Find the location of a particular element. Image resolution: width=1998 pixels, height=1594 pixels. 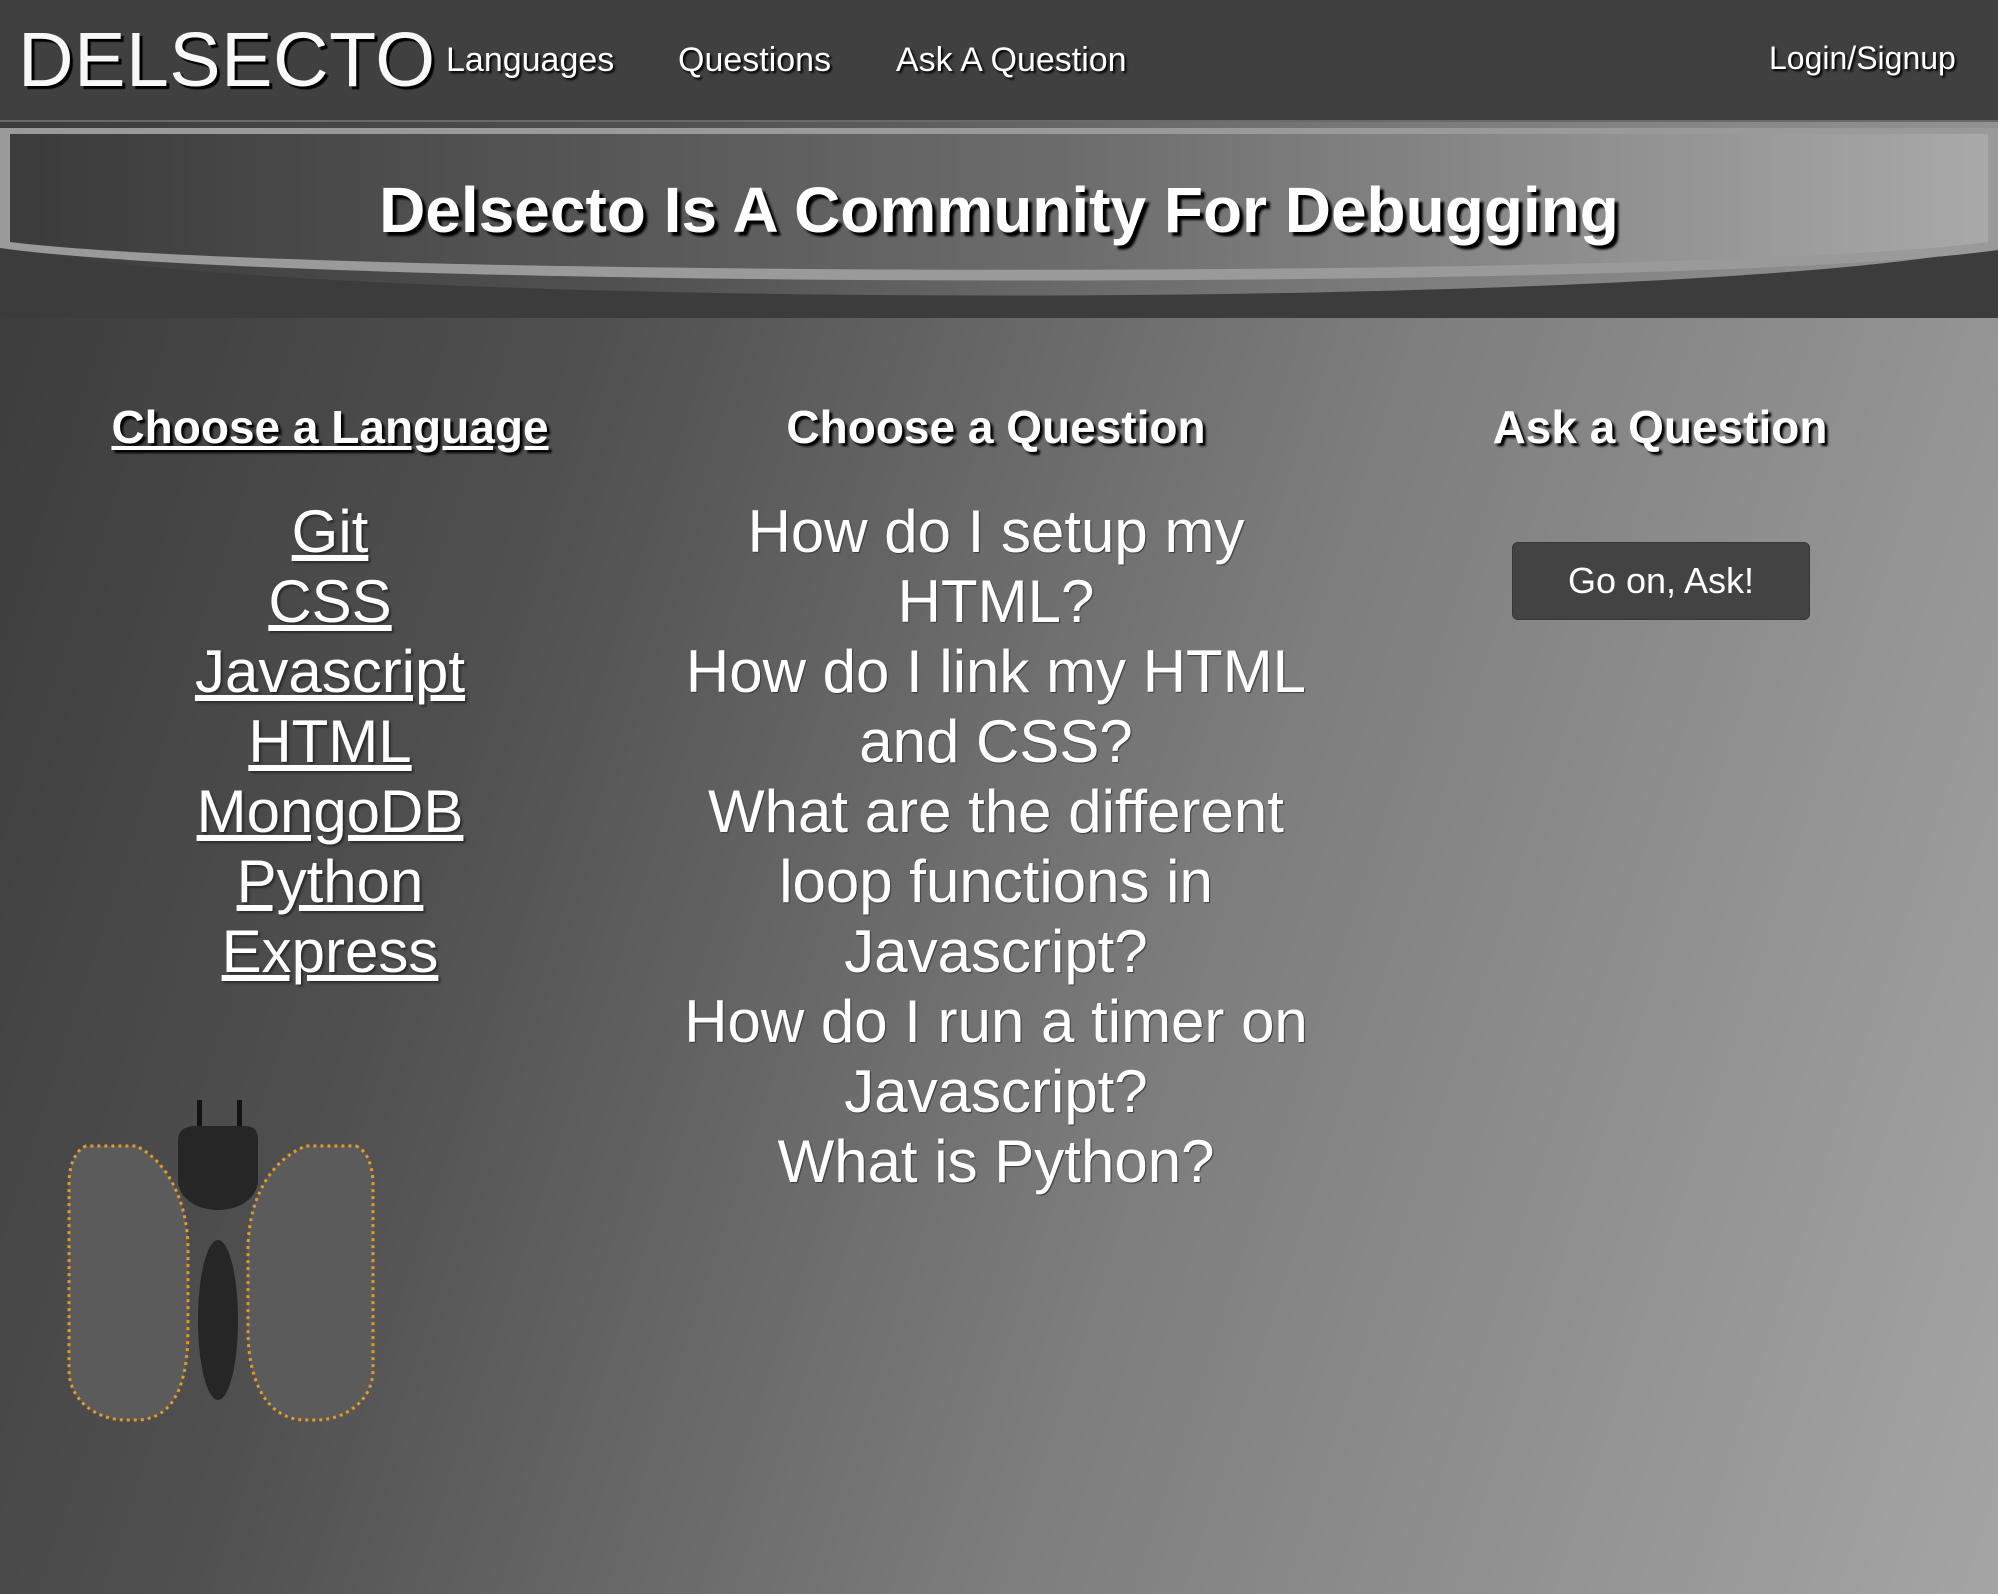

language-link-css: CSS is located at coordinates (330, 602).